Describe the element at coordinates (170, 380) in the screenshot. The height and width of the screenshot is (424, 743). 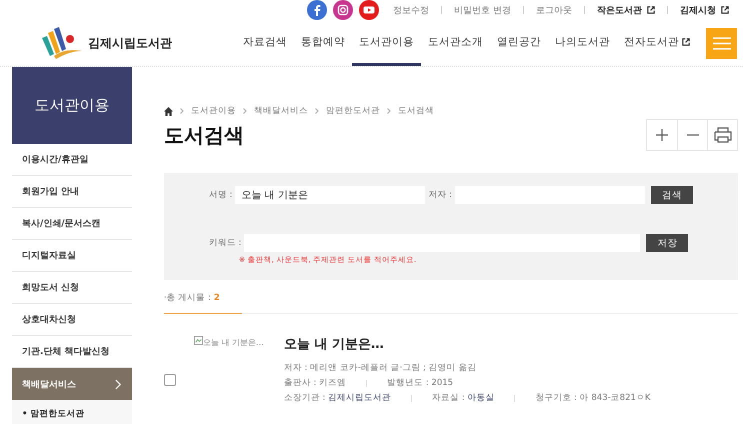
I see `checkbox` at that location.